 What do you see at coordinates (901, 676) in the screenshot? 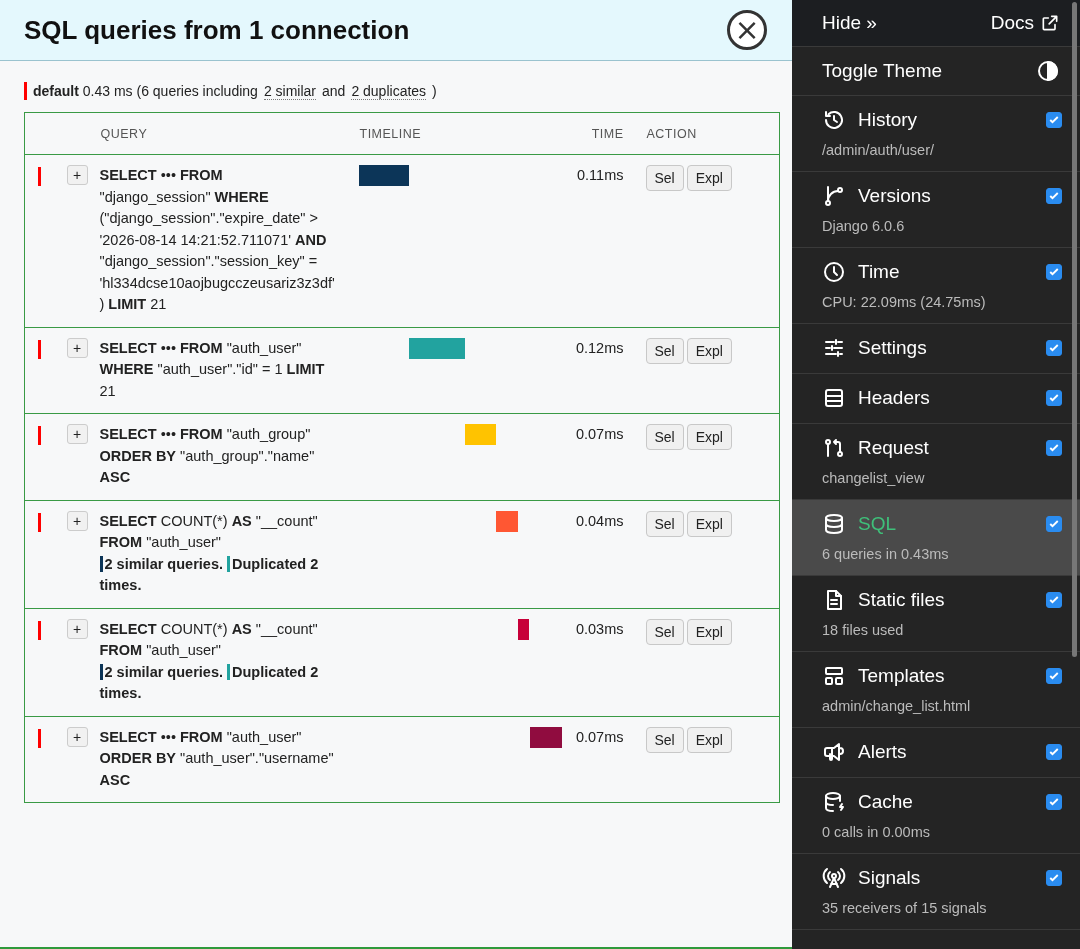
I see `panel-title: Templates` at bounding box center [901, 676].